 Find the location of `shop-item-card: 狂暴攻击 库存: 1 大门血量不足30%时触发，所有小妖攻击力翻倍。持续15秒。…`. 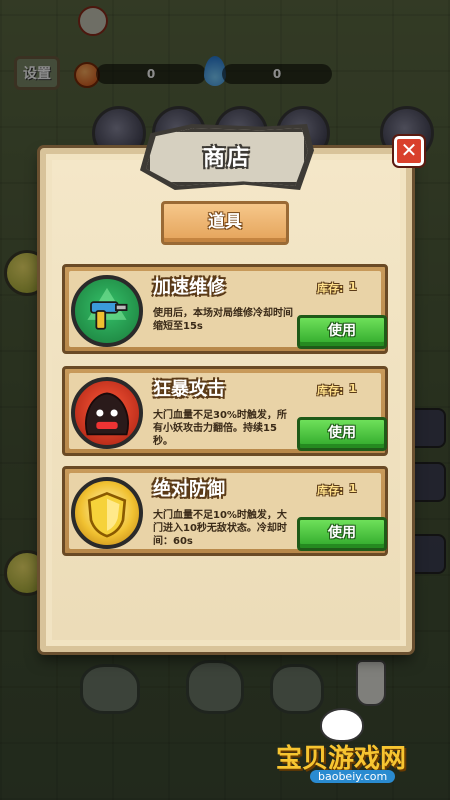

shop-item-card: 狂暴攻击 库存: 1 大门血量不足30%时触发，所有小妖攻击力翻倍。持续15秒。… is located at coordinates (225, 411).